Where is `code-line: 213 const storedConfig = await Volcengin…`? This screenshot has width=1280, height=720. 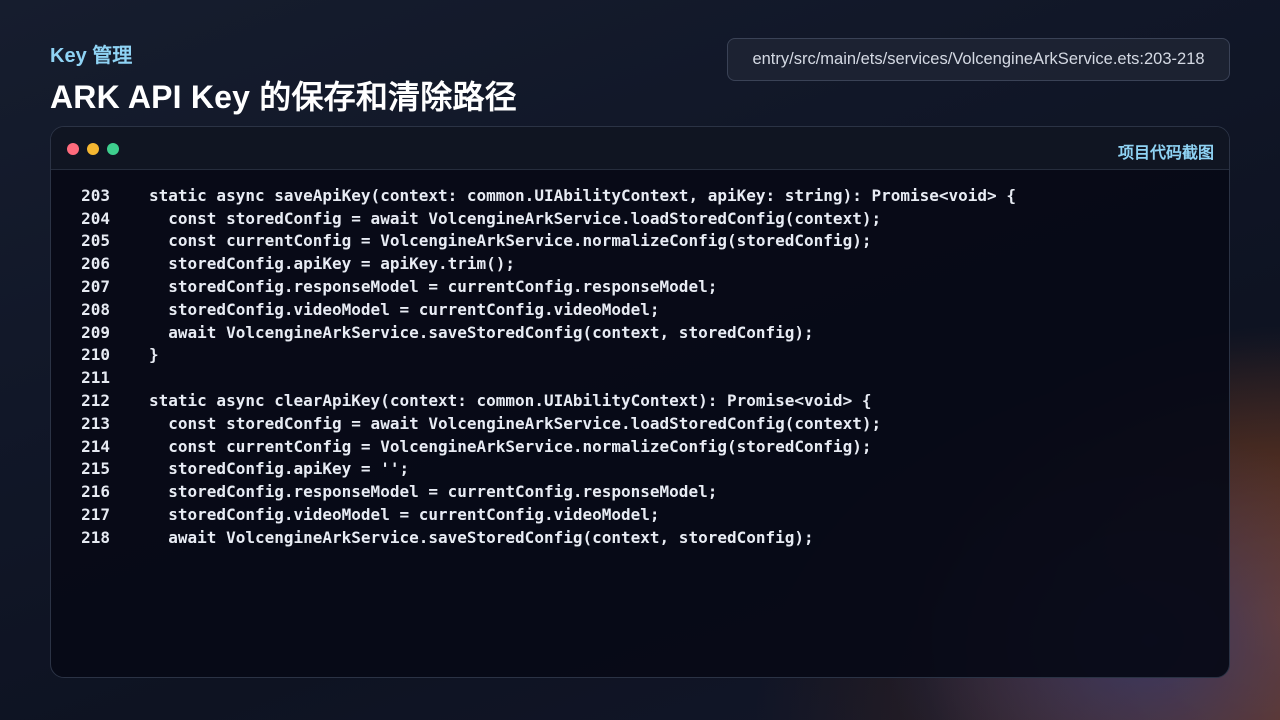 code-line: 213 const storedConfig = await Volcengin… is located at coordinates (640, 423).